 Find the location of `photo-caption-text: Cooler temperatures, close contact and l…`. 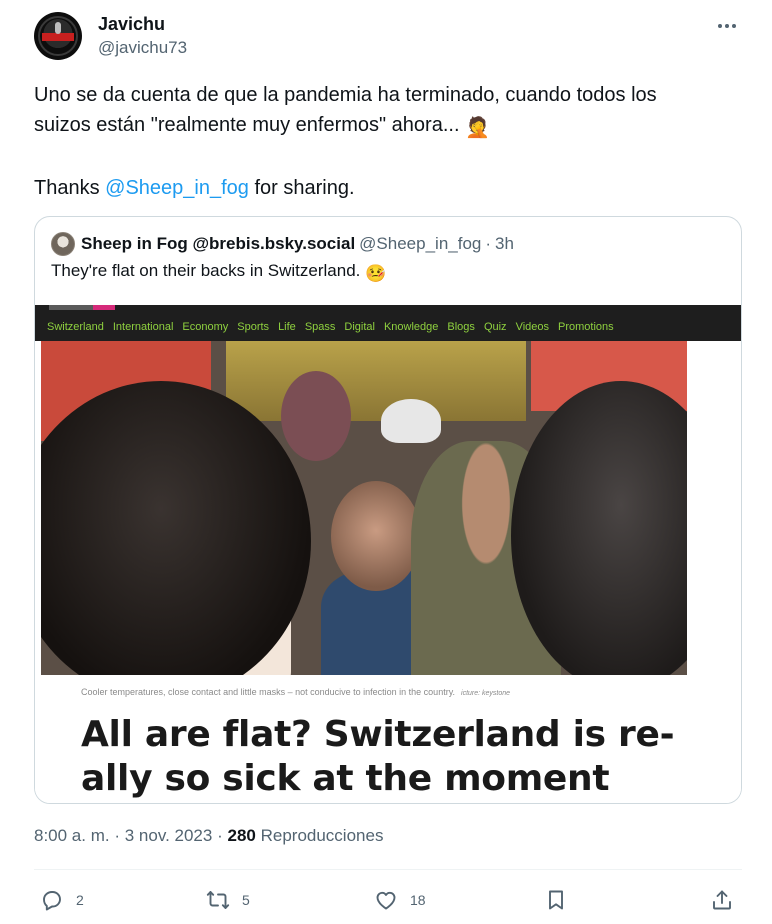

photo-caption-text: Cooler temperatures, close contact and l… is located at coordinates (268, 692).